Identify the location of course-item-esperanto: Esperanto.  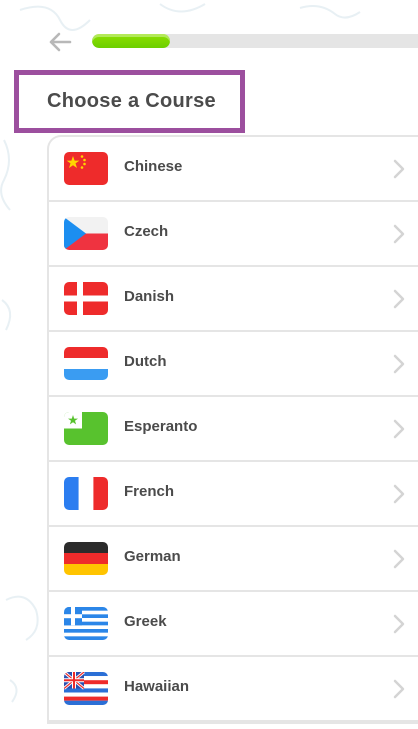
(233, 429).